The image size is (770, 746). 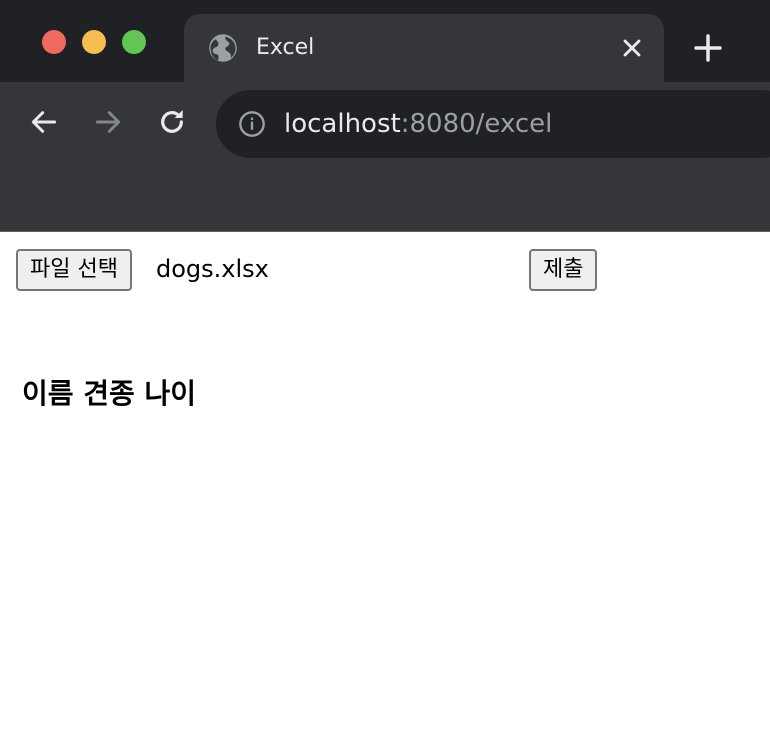 I want to click on table-header: 이름 견종 나이, so click(x=109, y=393).